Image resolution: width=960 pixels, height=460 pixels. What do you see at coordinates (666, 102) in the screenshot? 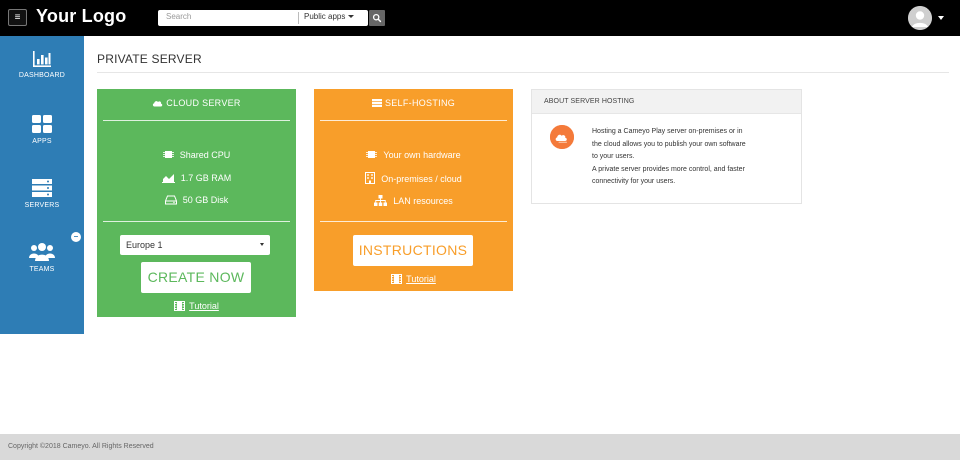
I see `about-panel-title: ABOUT SERVER HOSTING` at bounding box center [666, 102].